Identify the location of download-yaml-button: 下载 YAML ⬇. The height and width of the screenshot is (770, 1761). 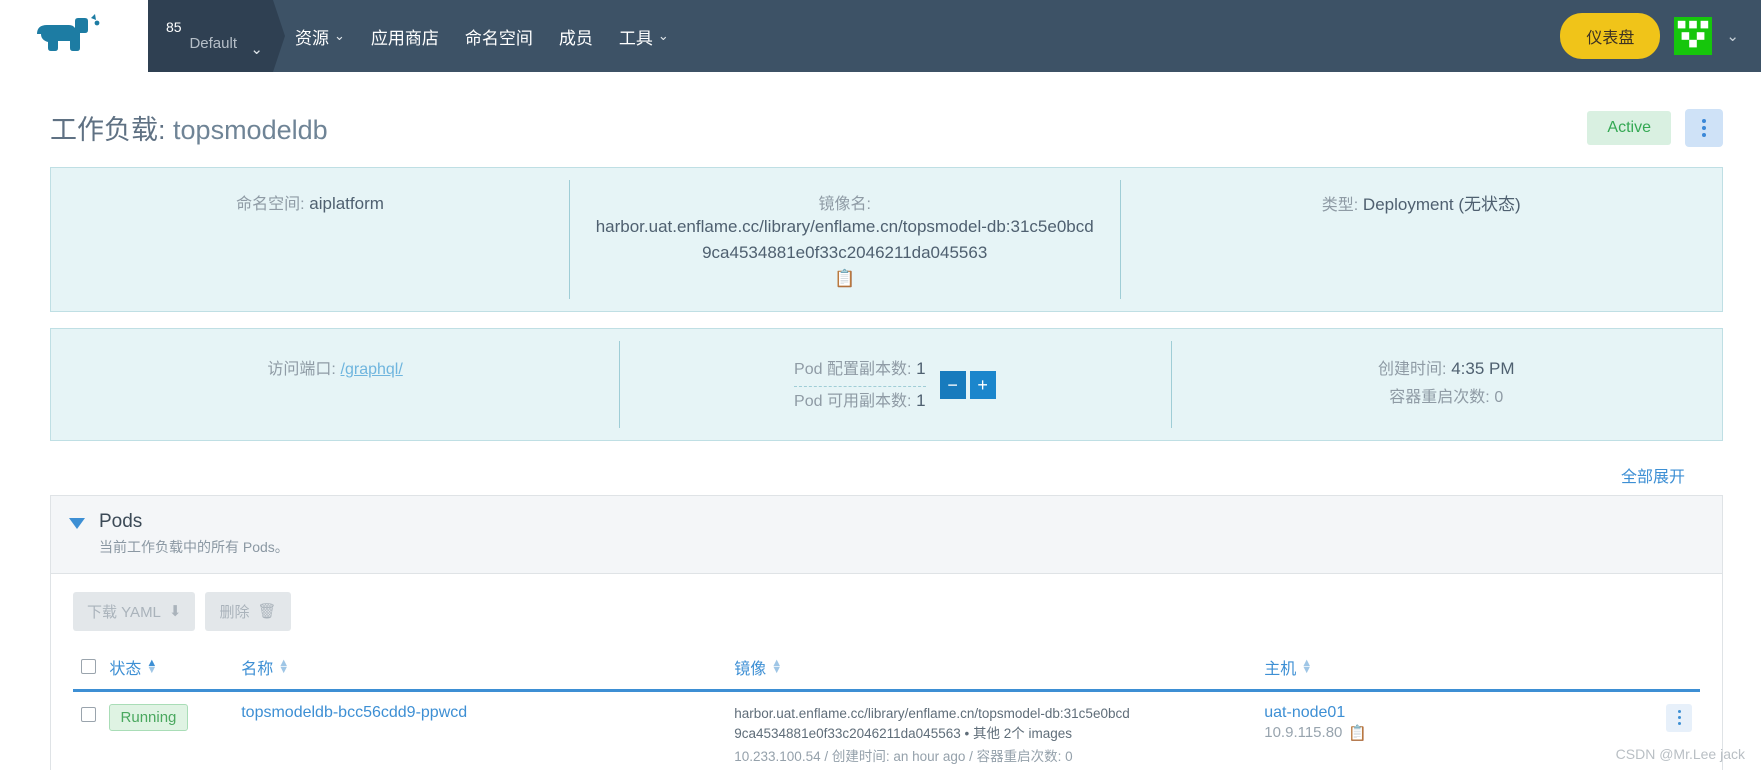
(134, 611).